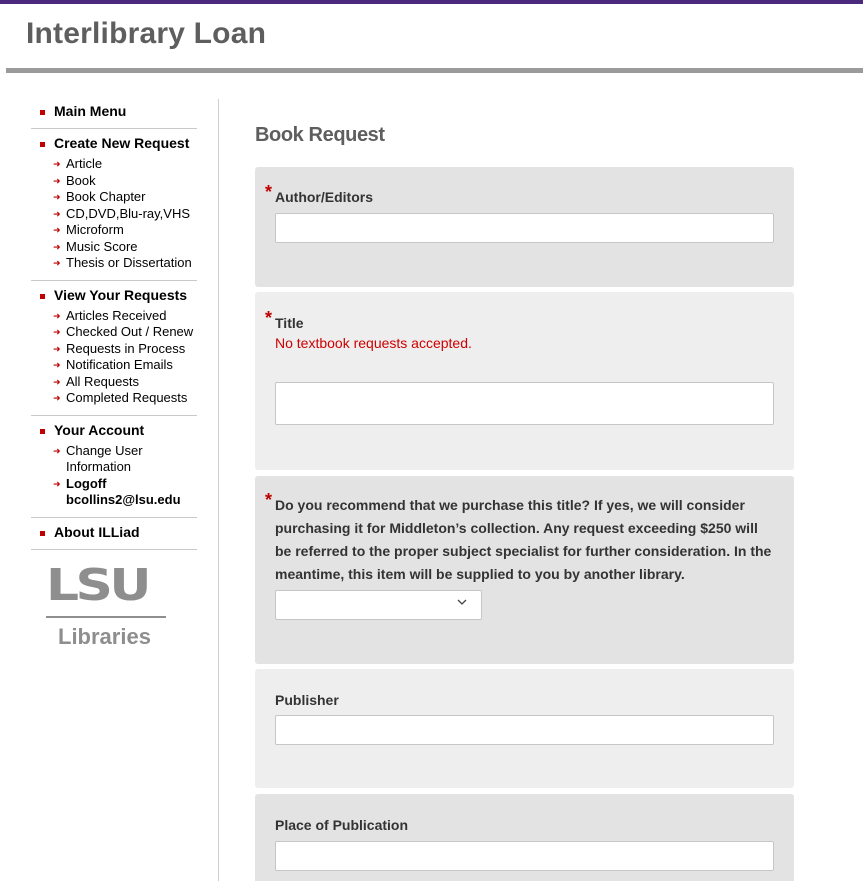  Describe the element at coordinates (128, 213) in the screenshot. I see `nav-item-label: CD,DVD,Blu-ray,VHS` at that location.